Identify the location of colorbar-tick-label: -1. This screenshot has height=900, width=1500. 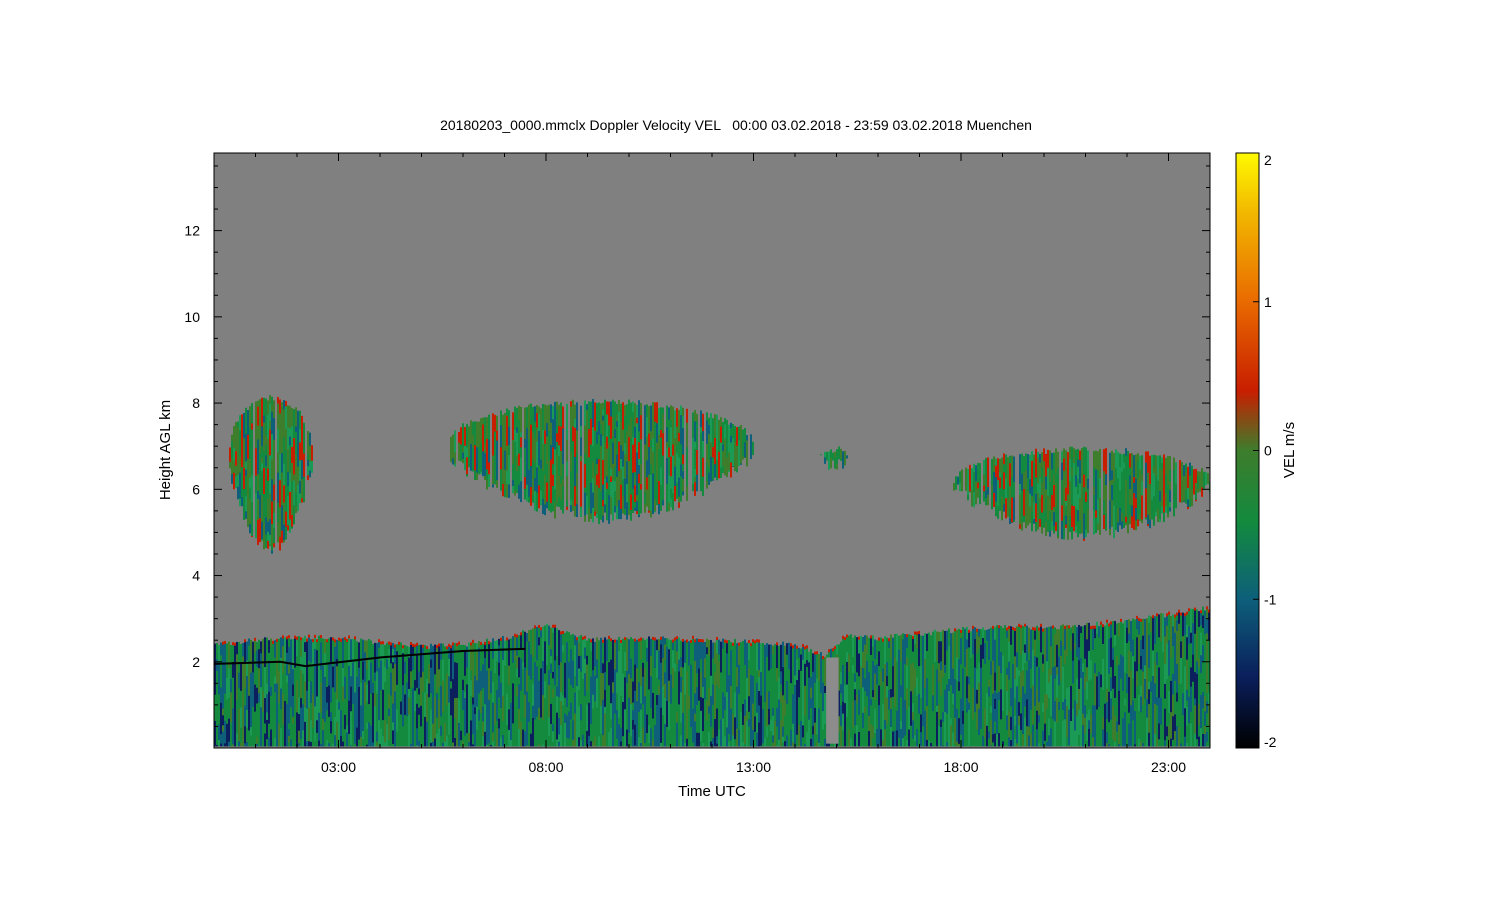
(1270, 599).